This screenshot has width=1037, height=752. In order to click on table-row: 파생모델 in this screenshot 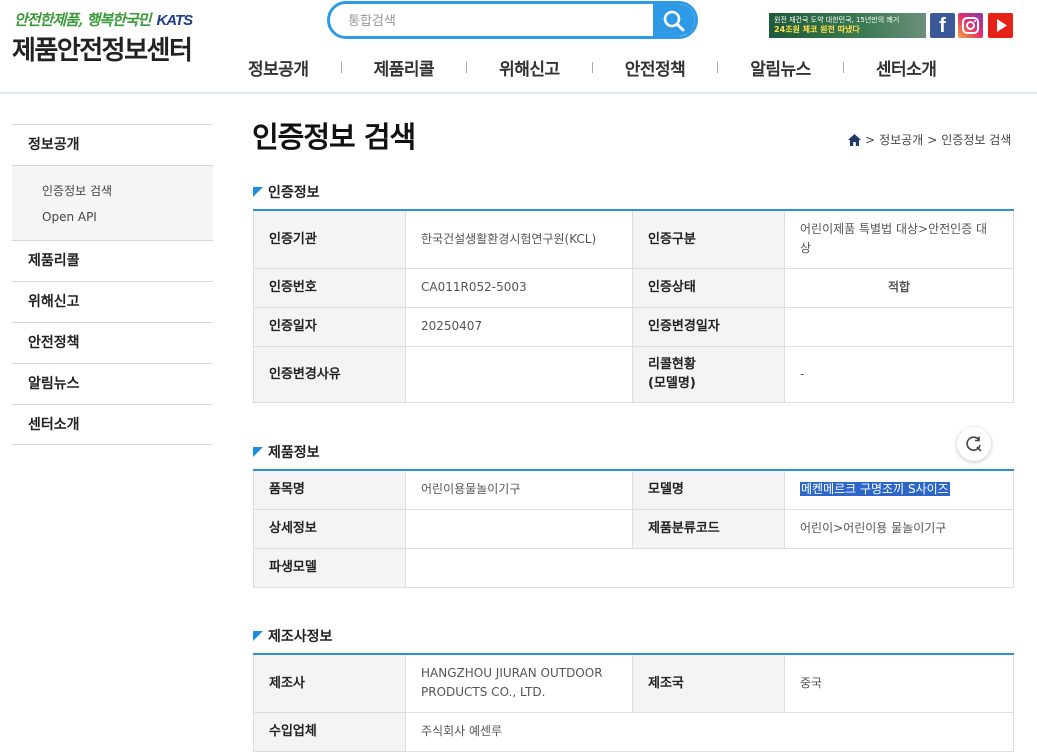, I will do `click(633, 567)`.